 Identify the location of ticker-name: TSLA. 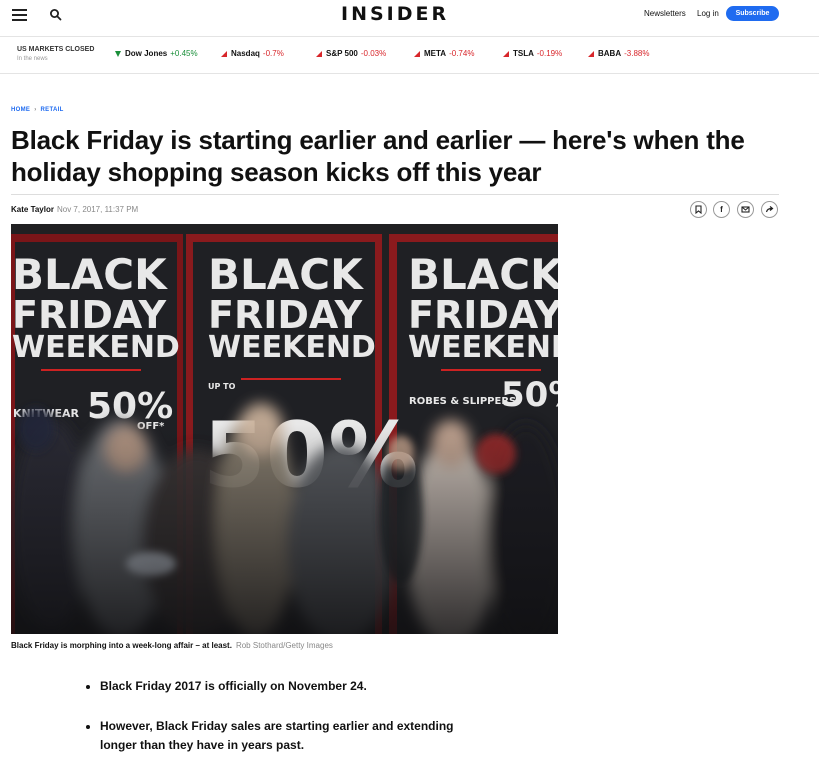
(523, 53).